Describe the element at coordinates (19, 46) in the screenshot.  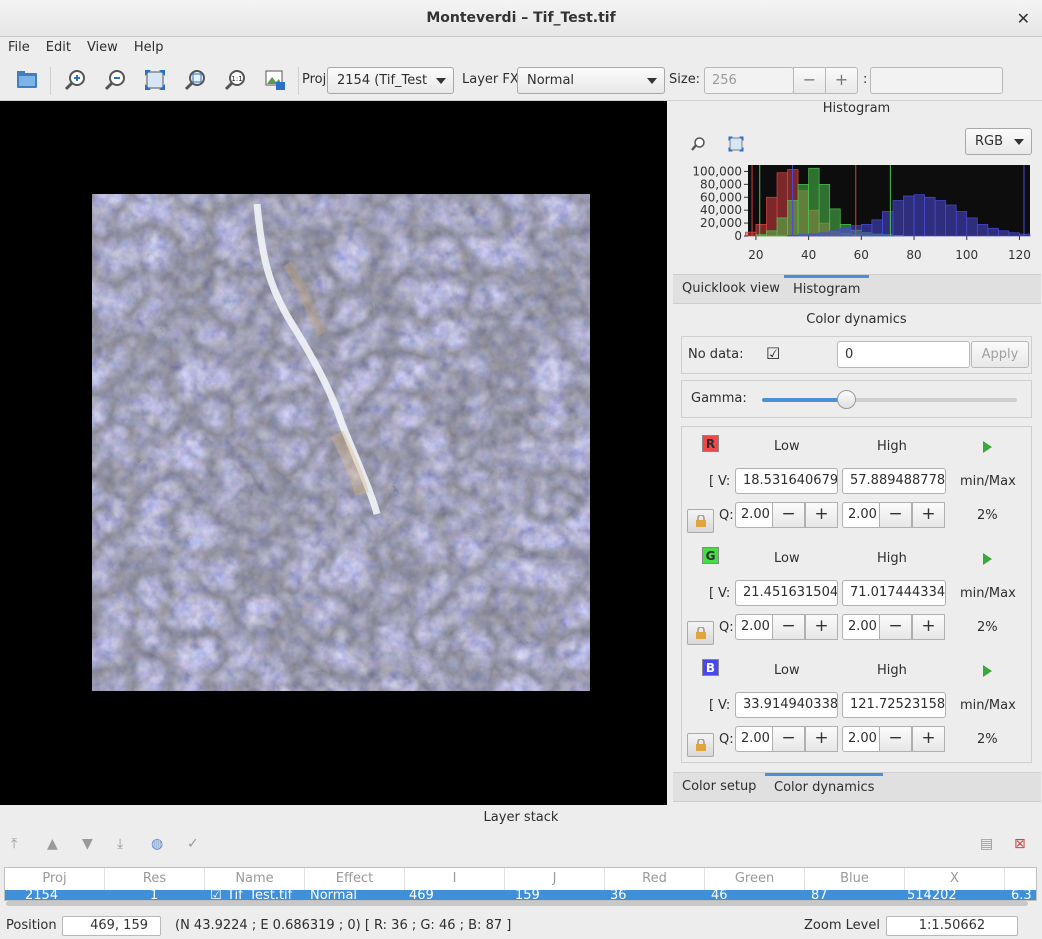
I see `menu-file: File` at that location.